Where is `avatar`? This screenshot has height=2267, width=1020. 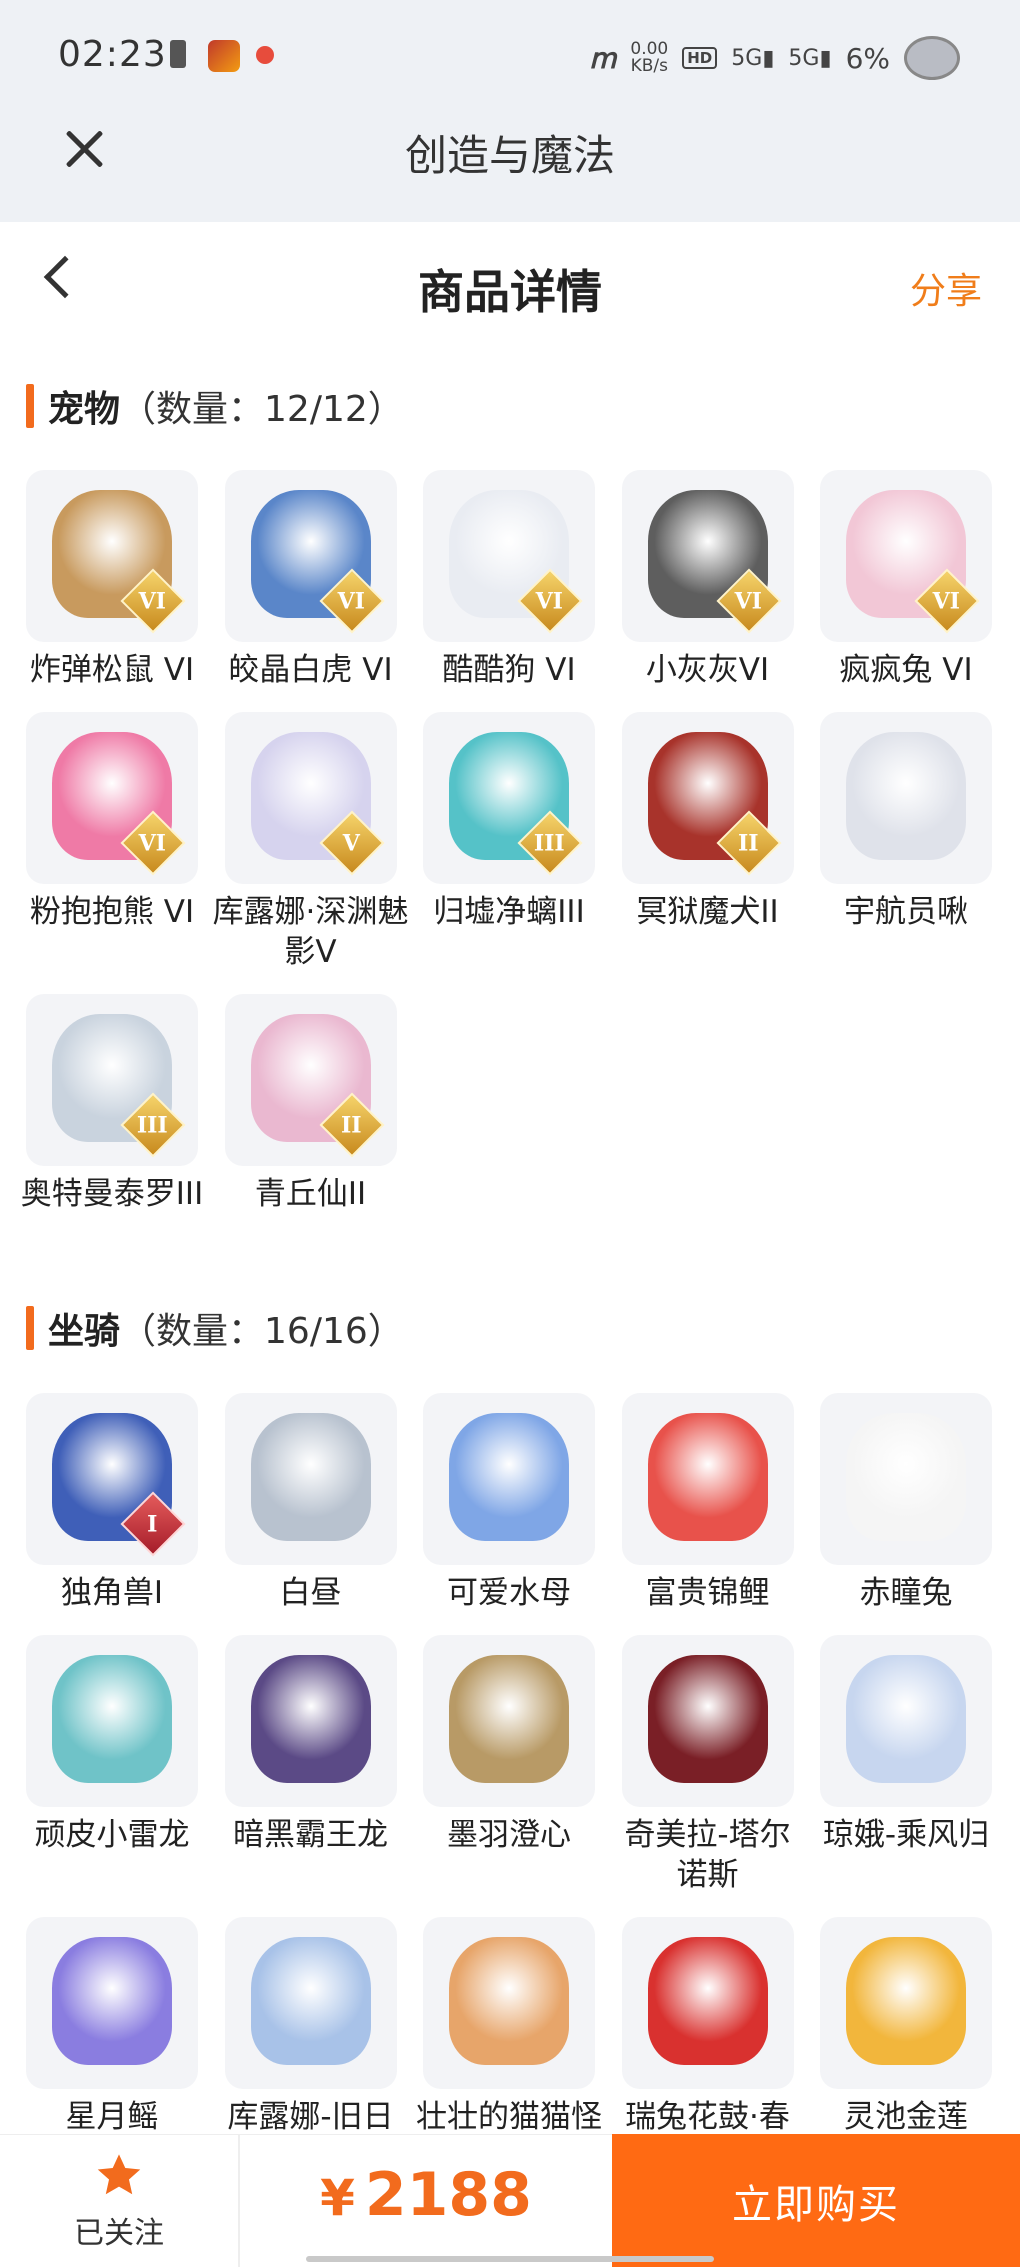 avatar is located at coordinates (932, 58).